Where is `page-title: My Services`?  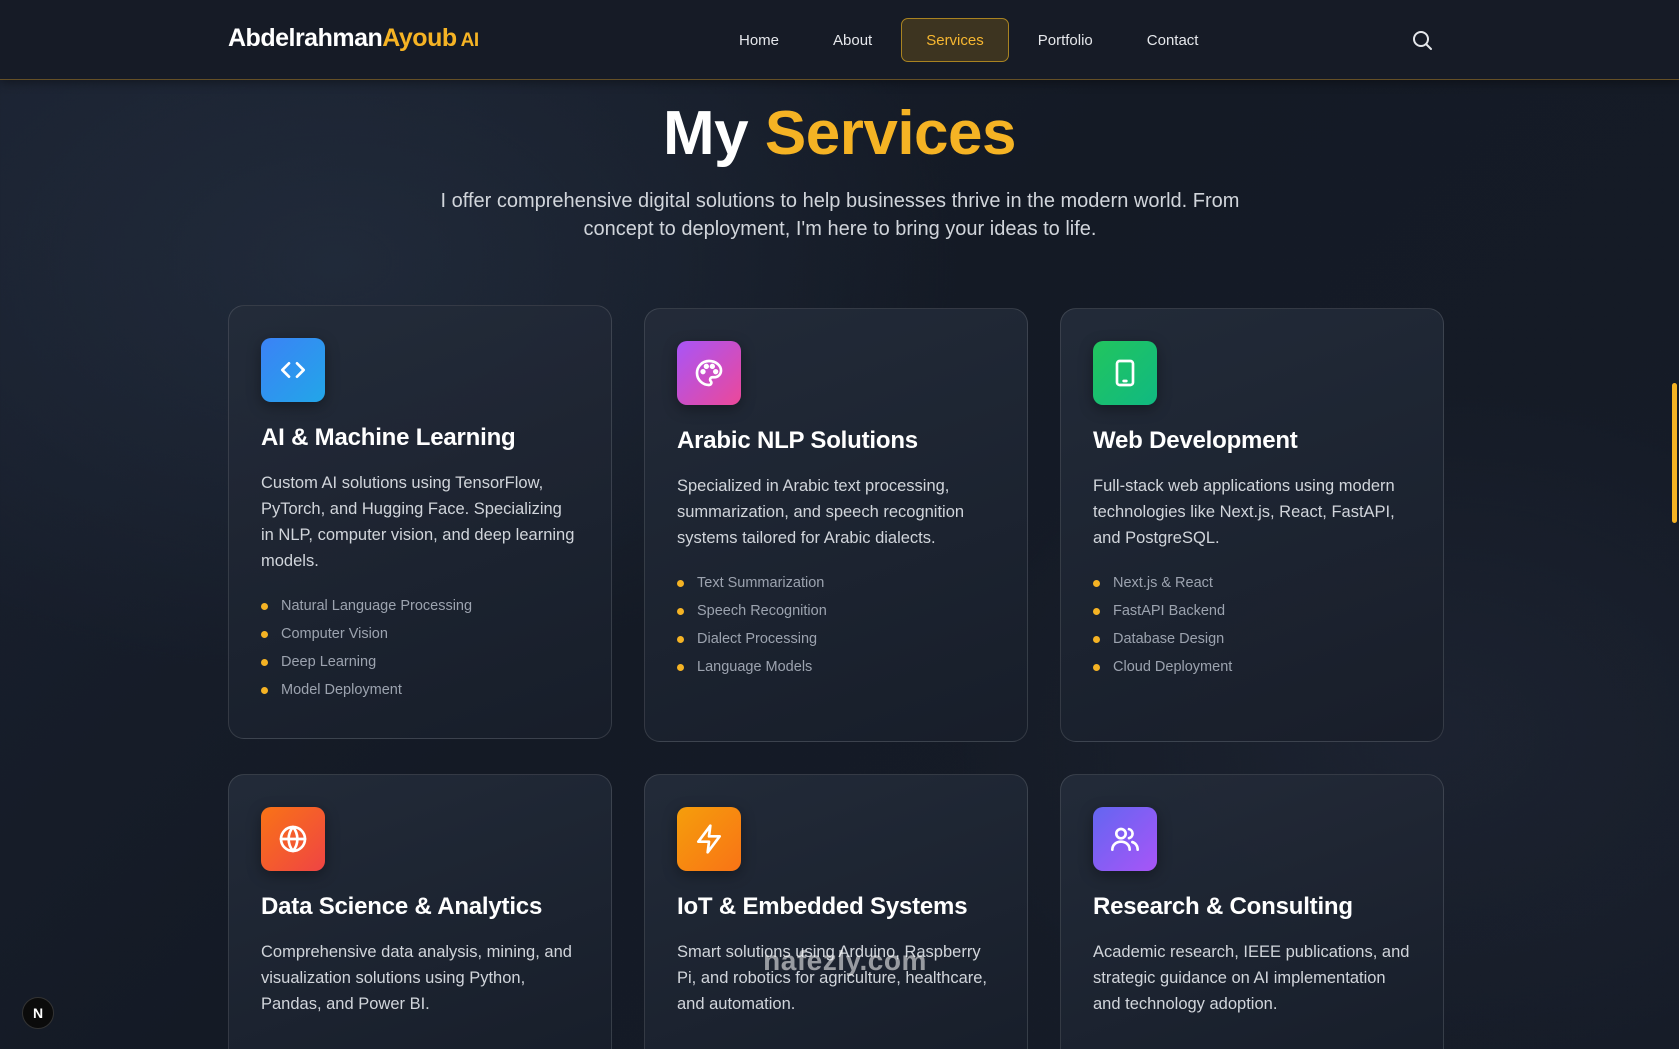 page-title: My Services is located at coordinates (839, 133).